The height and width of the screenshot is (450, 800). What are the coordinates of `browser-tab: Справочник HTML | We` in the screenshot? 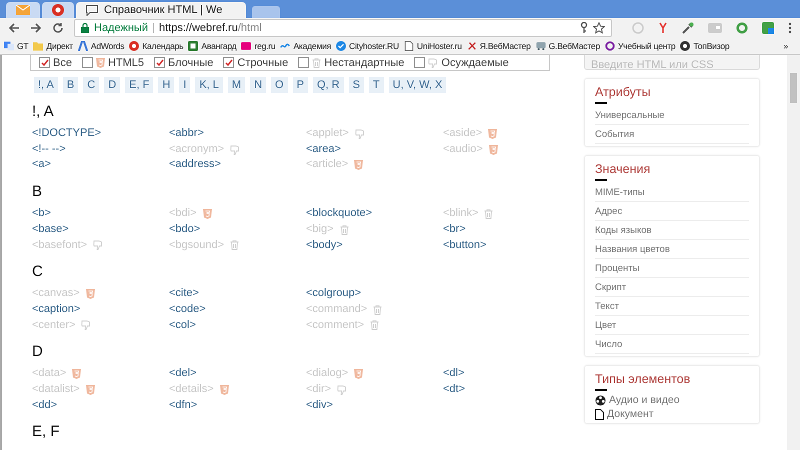 It's located at (161, 10).